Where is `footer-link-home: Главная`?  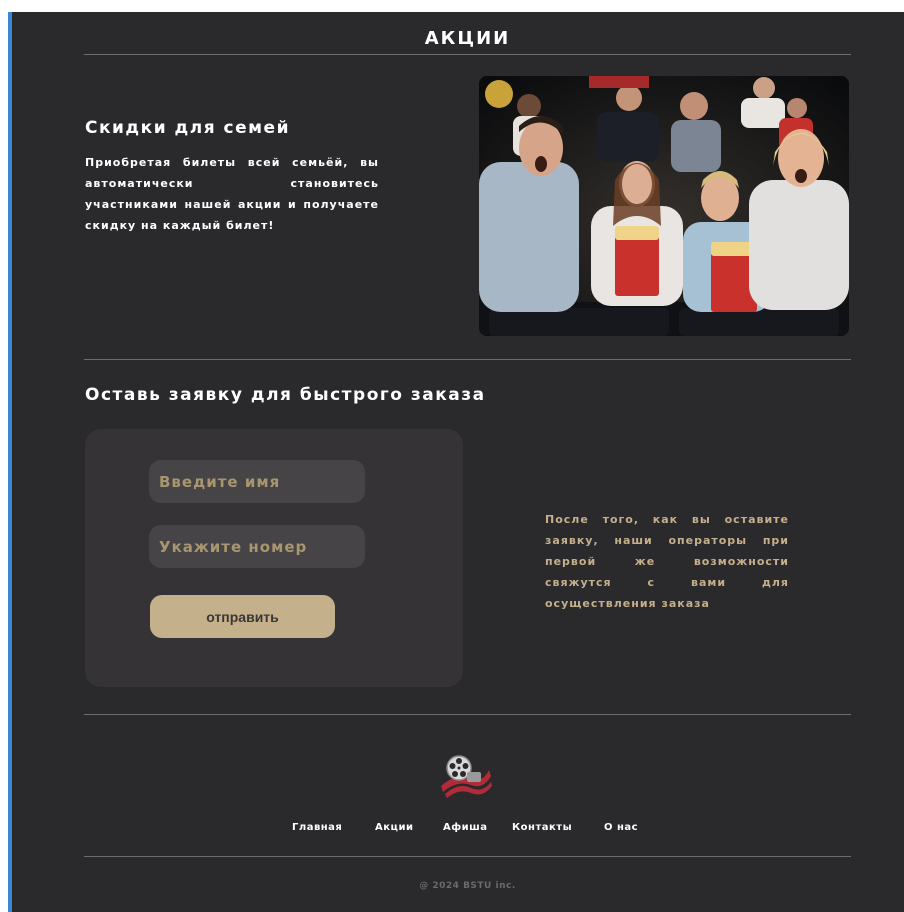 footer-link-home: Главная is located at coordinates (317, 827).